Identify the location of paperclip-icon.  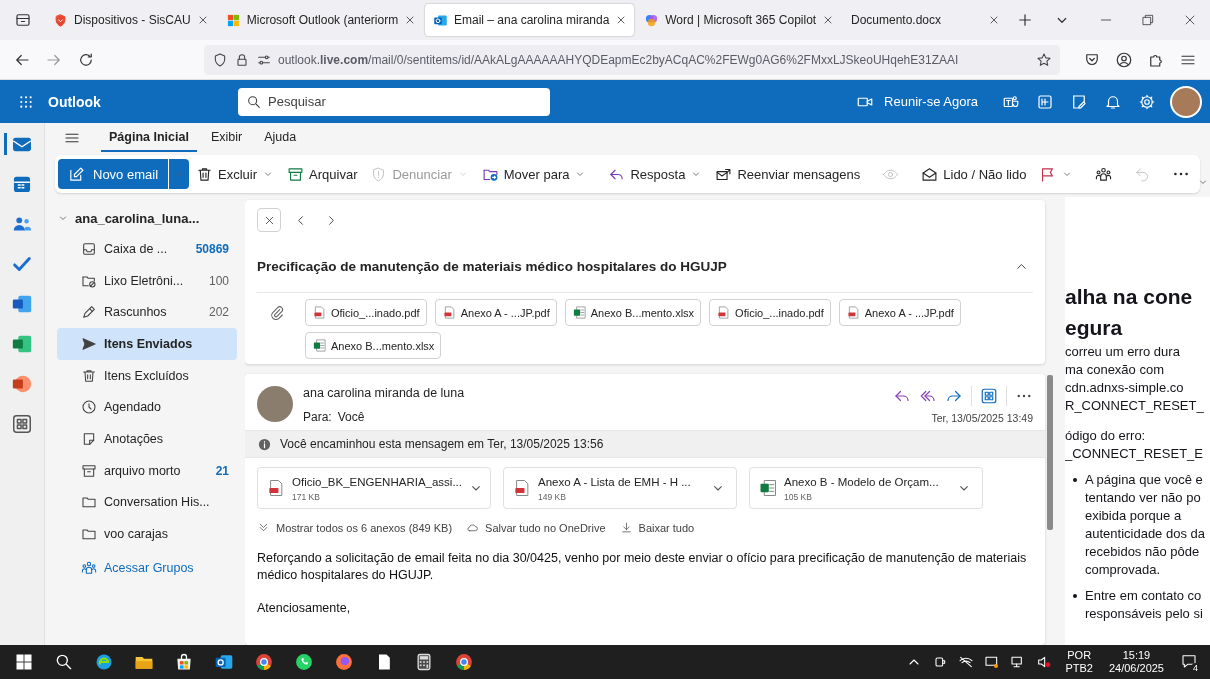
(277, 313).